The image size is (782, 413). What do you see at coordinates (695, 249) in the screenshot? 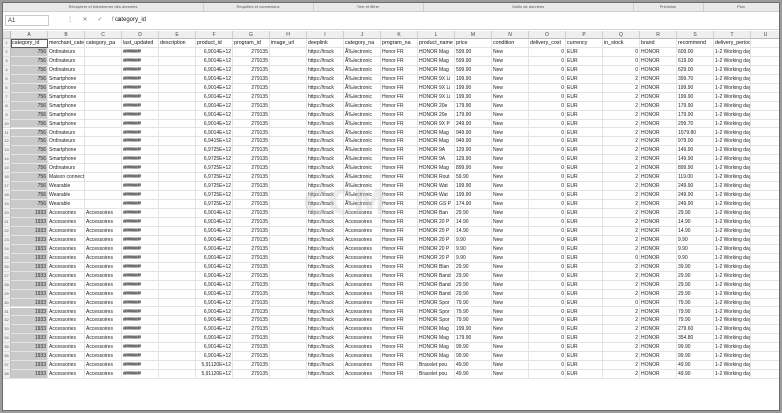
I see `data-cell: 9.90` at bounding box center [695, 249].